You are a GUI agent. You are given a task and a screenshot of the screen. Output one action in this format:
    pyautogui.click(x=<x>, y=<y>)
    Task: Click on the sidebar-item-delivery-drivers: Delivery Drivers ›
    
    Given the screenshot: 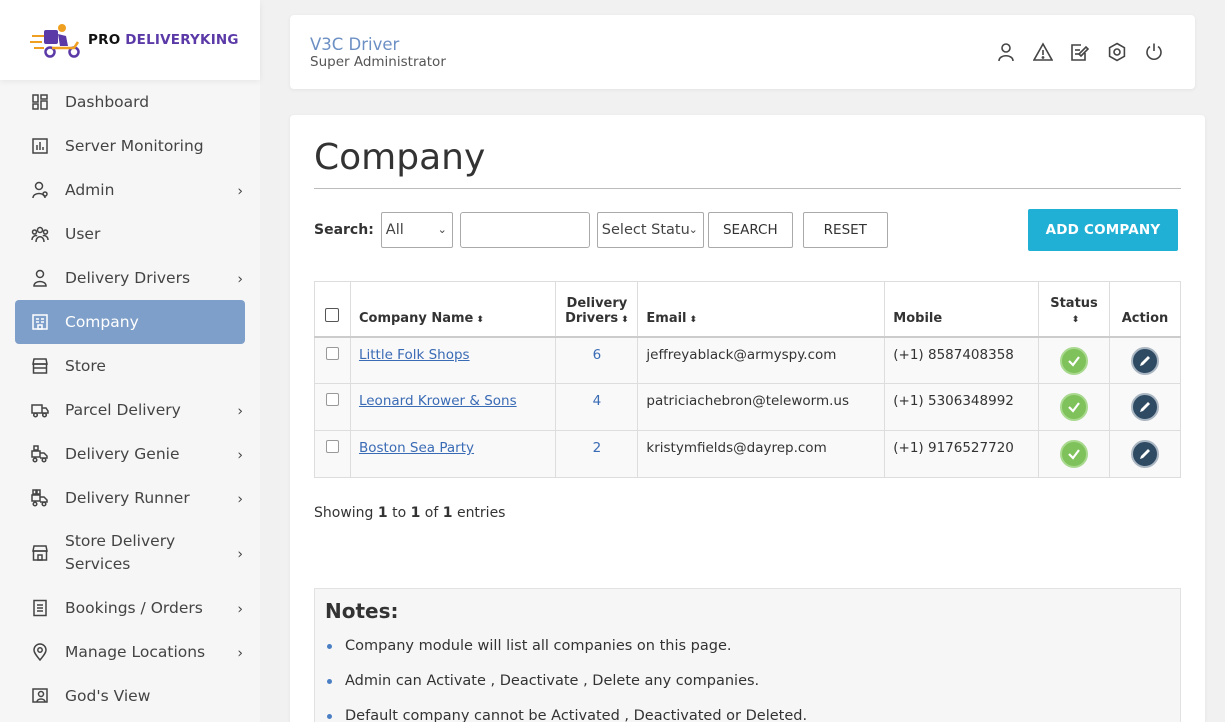 What is the action you would take?
    pyautogui.click(x=130, y=278)
    